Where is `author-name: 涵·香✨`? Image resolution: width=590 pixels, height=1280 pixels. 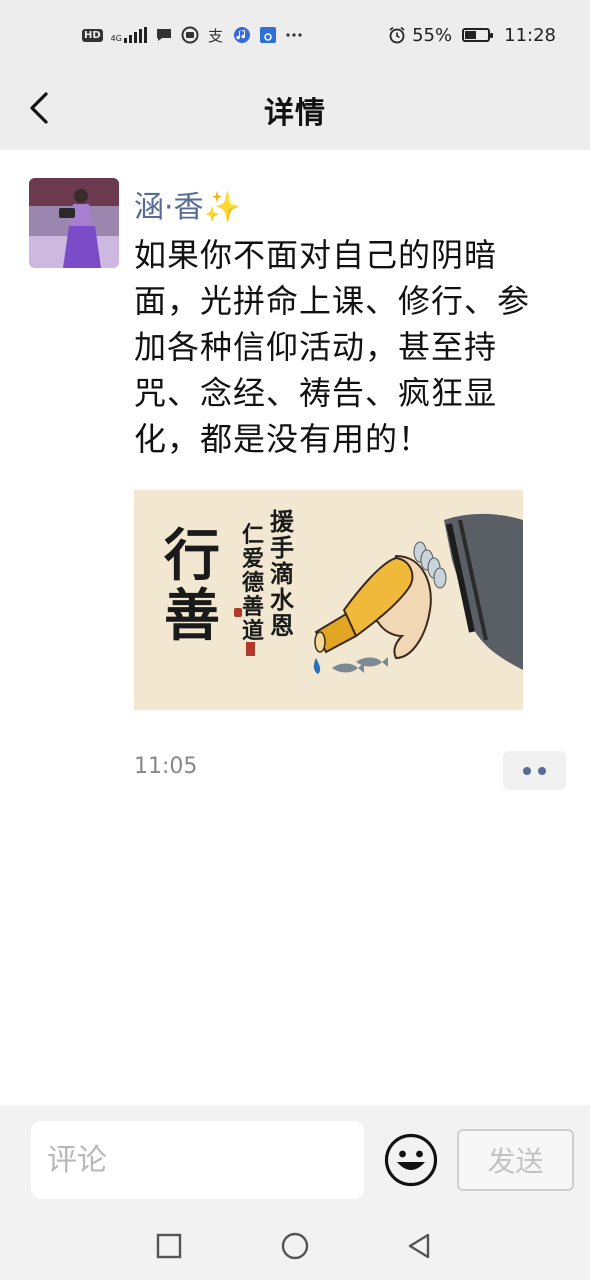 author-name: 涵·香✨ is located at coordinates (187, 204).